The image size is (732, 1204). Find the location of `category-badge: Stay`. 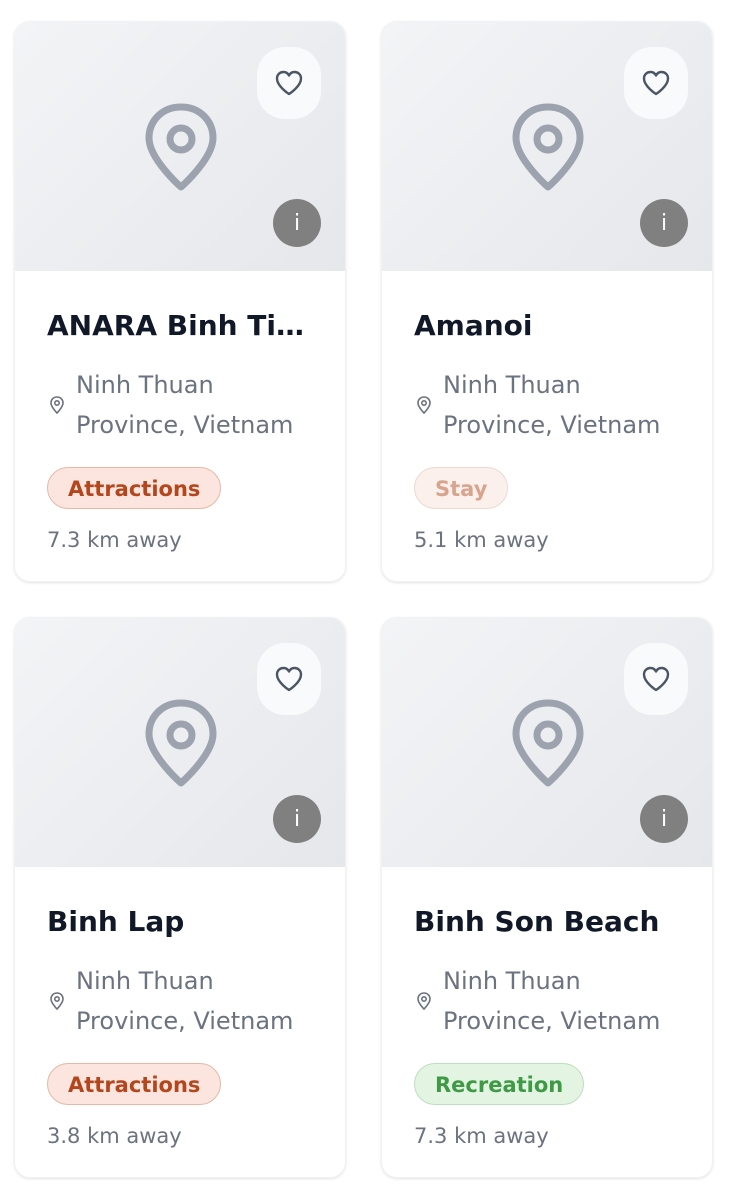

category-badge: Stay is located at coordinates (461, 488).